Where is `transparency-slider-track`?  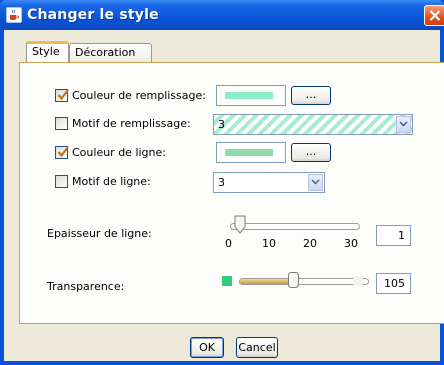 transparency-slider-track is located at coordinates (304, 281).